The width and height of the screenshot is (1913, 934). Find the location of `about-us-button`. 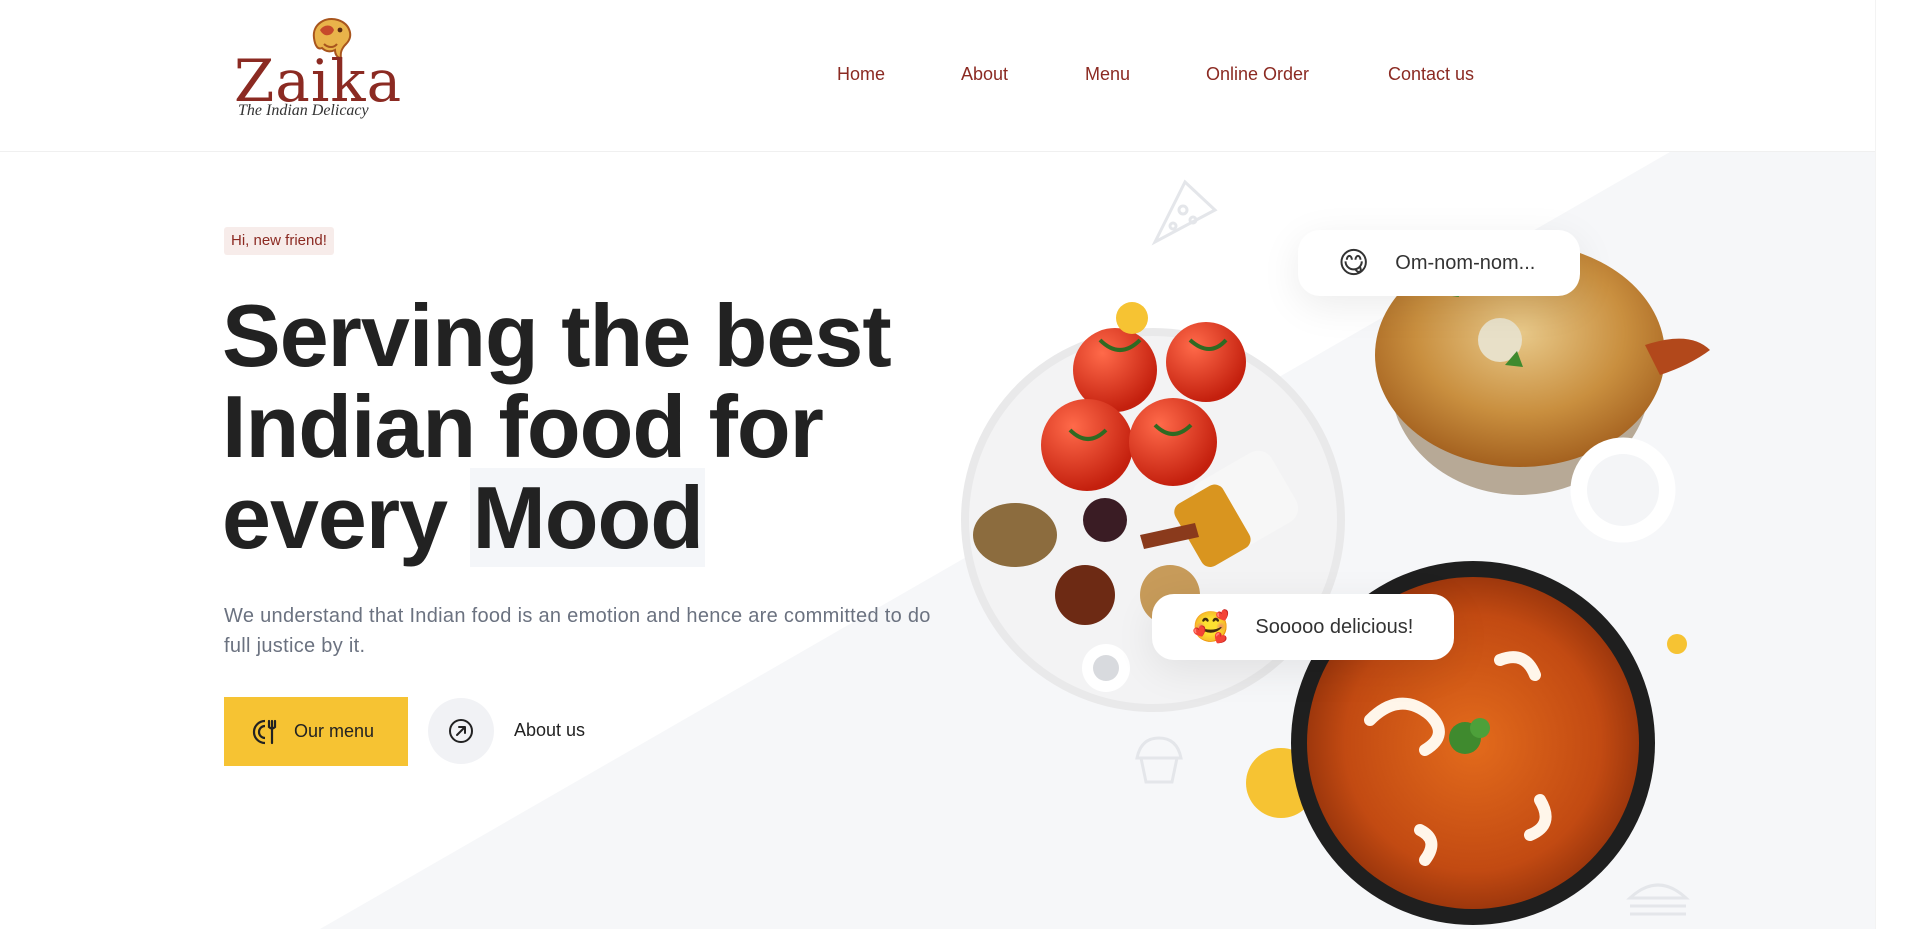

about-us-button is located at coordinates (461, 731).